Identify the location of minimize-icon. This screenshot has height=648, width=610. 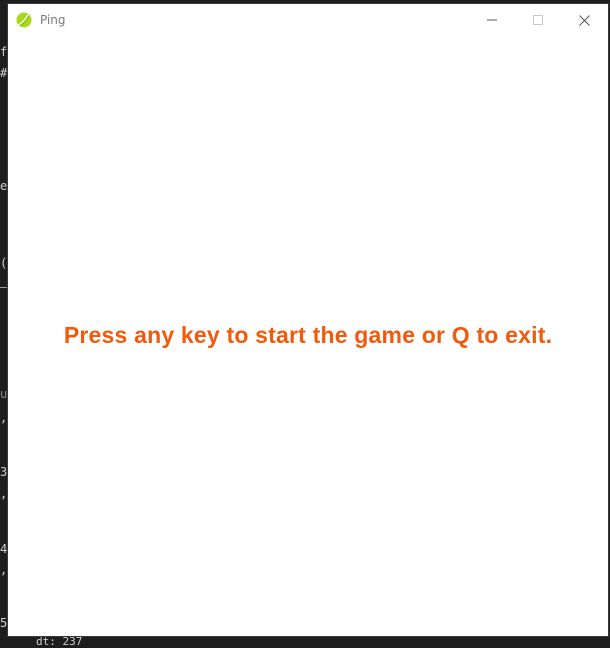
(492, 20).